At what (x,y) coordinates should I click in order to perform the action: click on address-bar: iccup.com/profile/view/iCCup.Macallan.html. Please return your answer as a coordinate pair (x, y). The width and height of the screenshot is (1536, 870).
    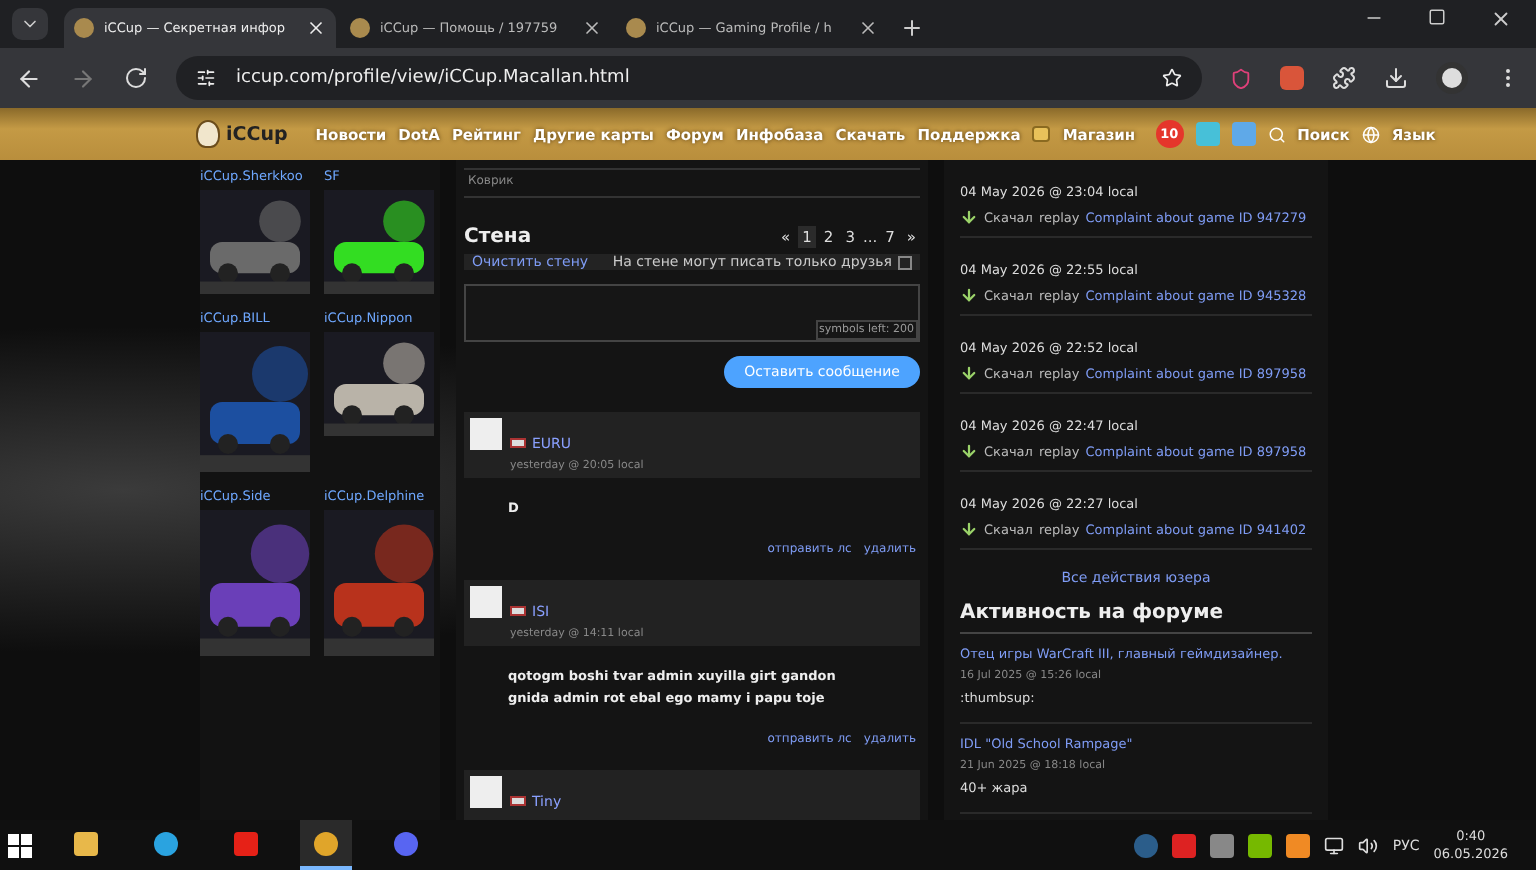
    Looking at the image, I should click on (689, 78).